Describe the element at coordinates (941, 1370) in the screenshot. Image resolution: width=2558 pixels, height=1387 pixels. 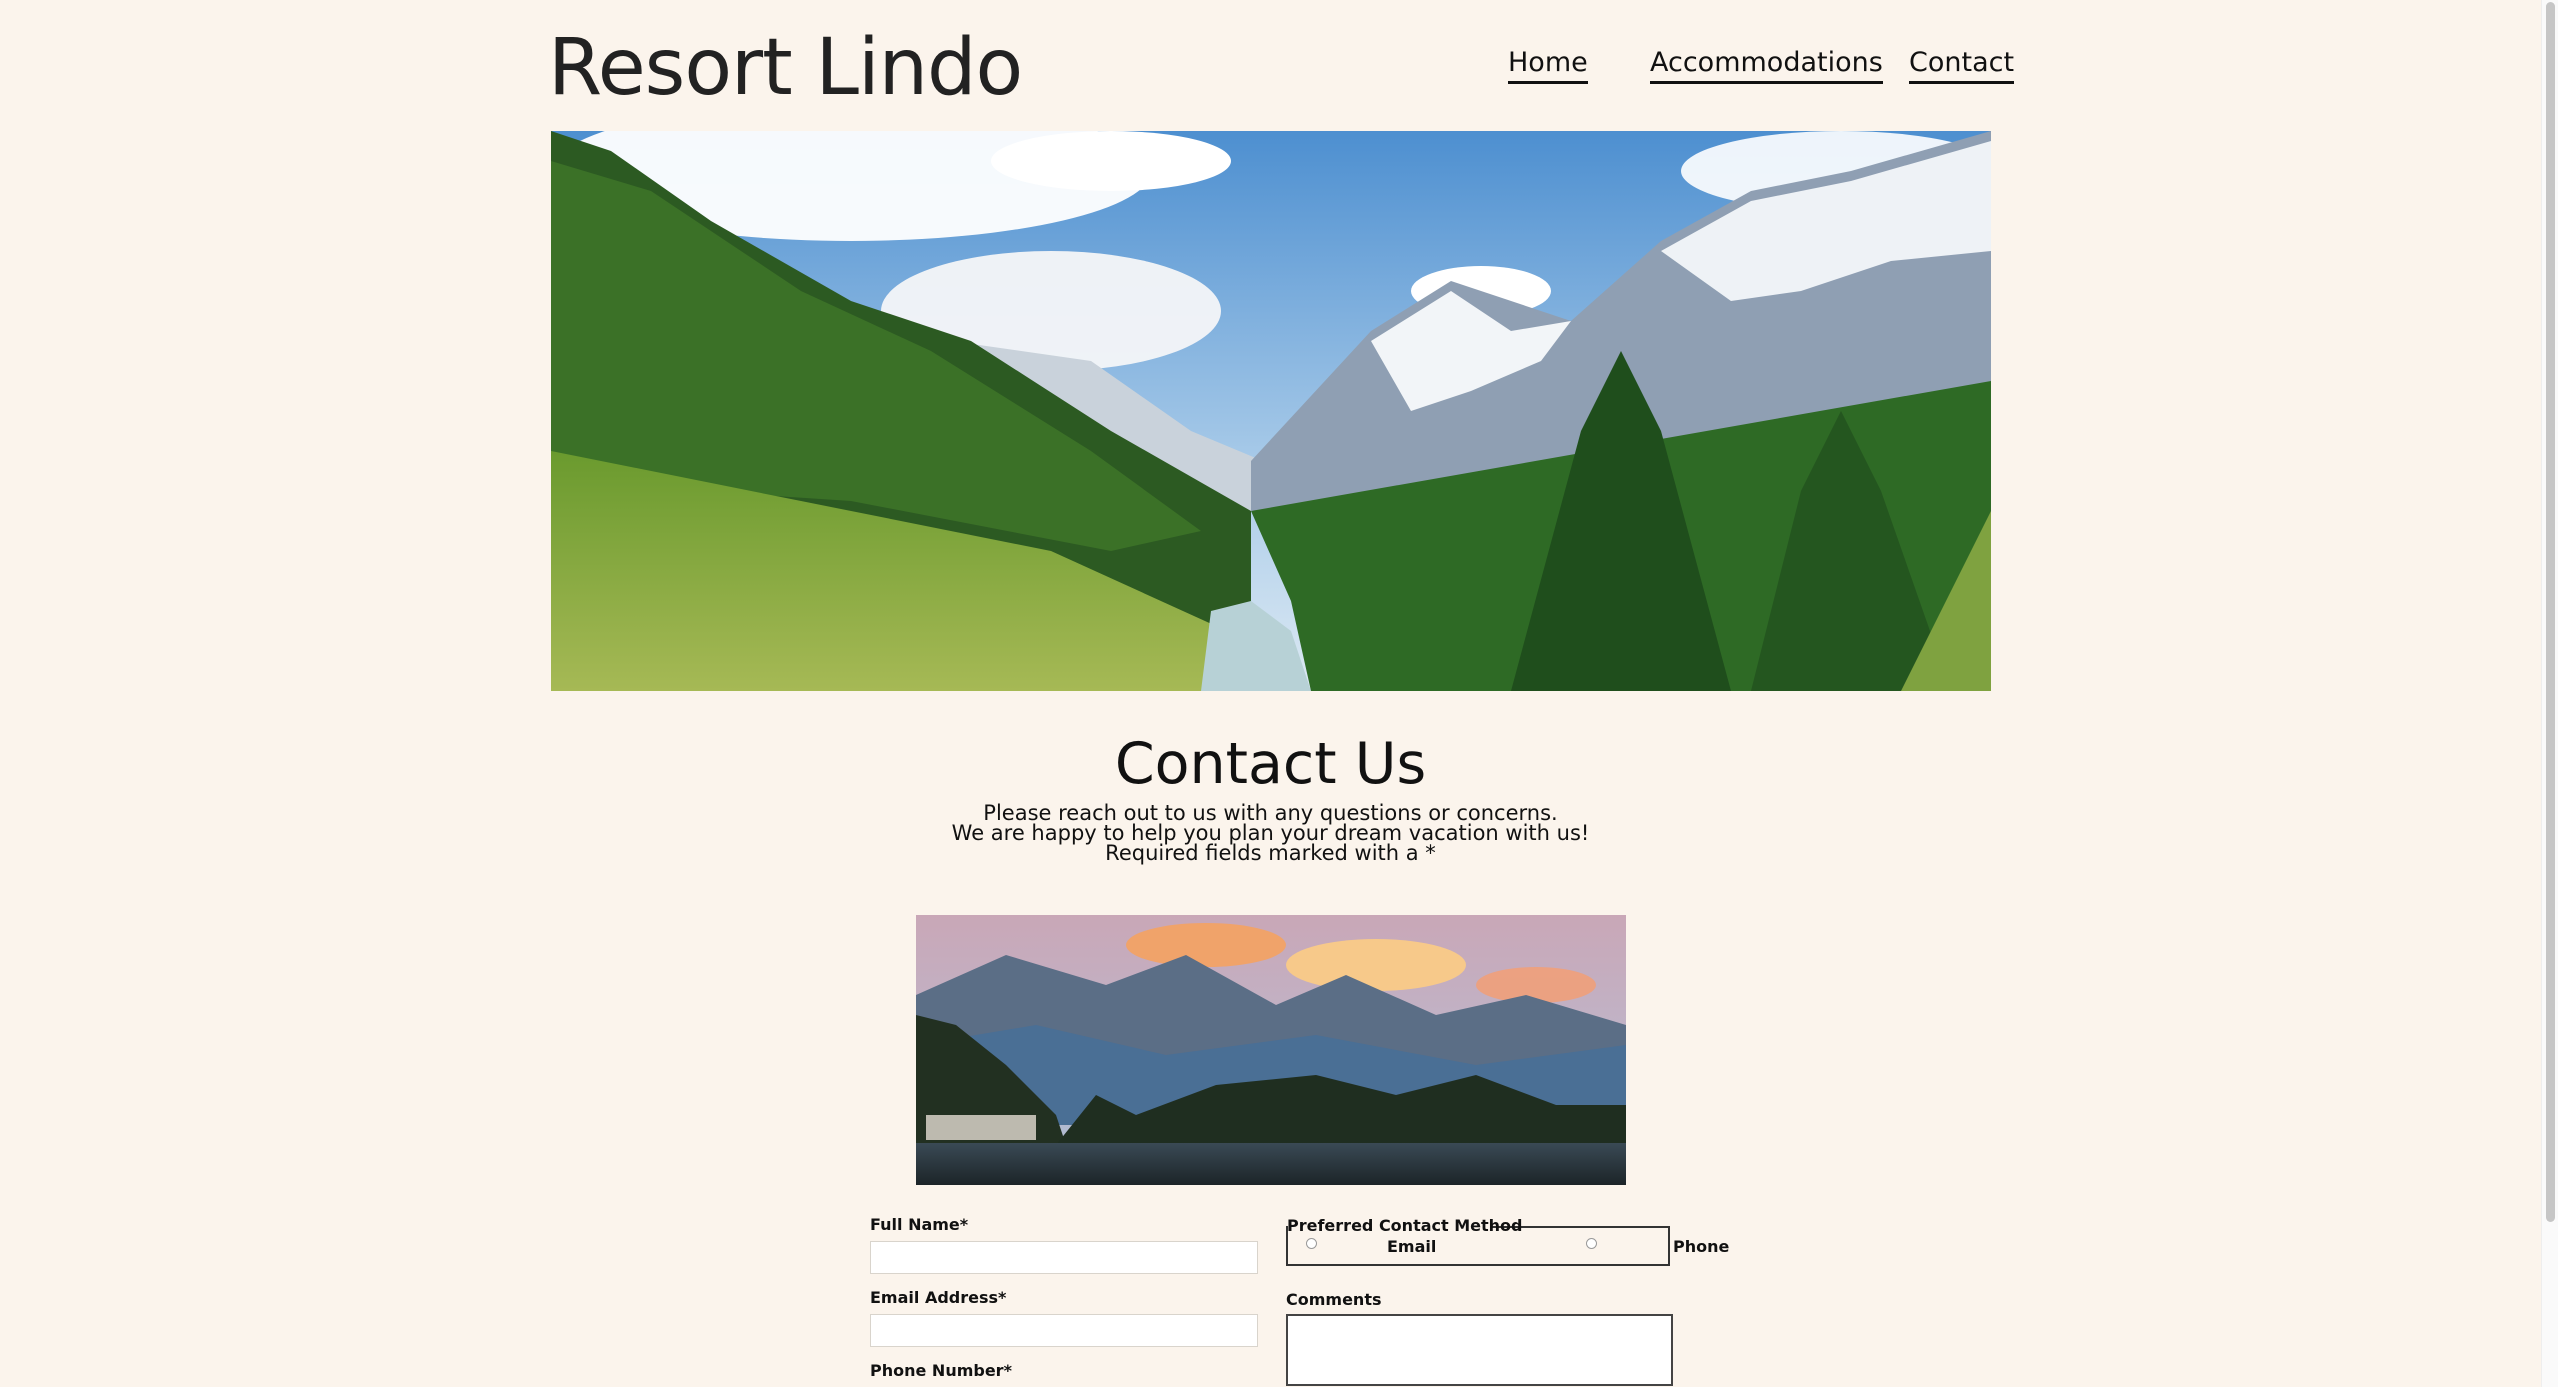
I see `phone-label: Phone Number*` at that location.